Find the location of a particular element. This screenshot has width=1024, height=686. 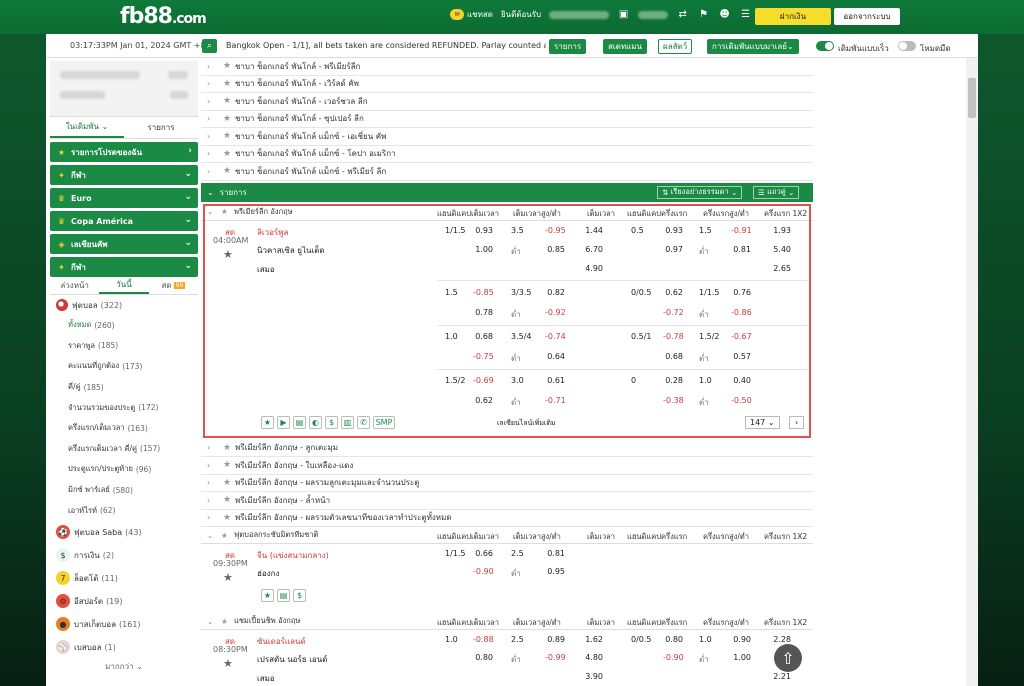

live-chat-button: ✉ แชทสด is located at coordinates (471, 14).